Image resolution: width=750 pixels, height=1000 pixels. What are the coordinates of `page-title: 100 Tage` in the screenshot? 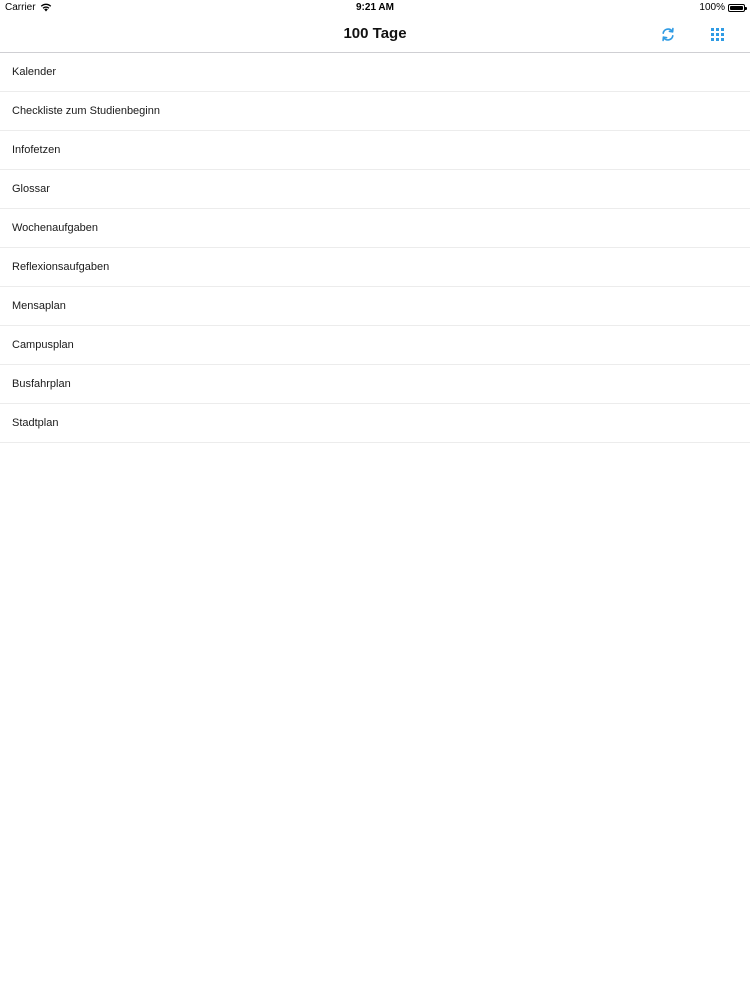 It's located at (375, 33).